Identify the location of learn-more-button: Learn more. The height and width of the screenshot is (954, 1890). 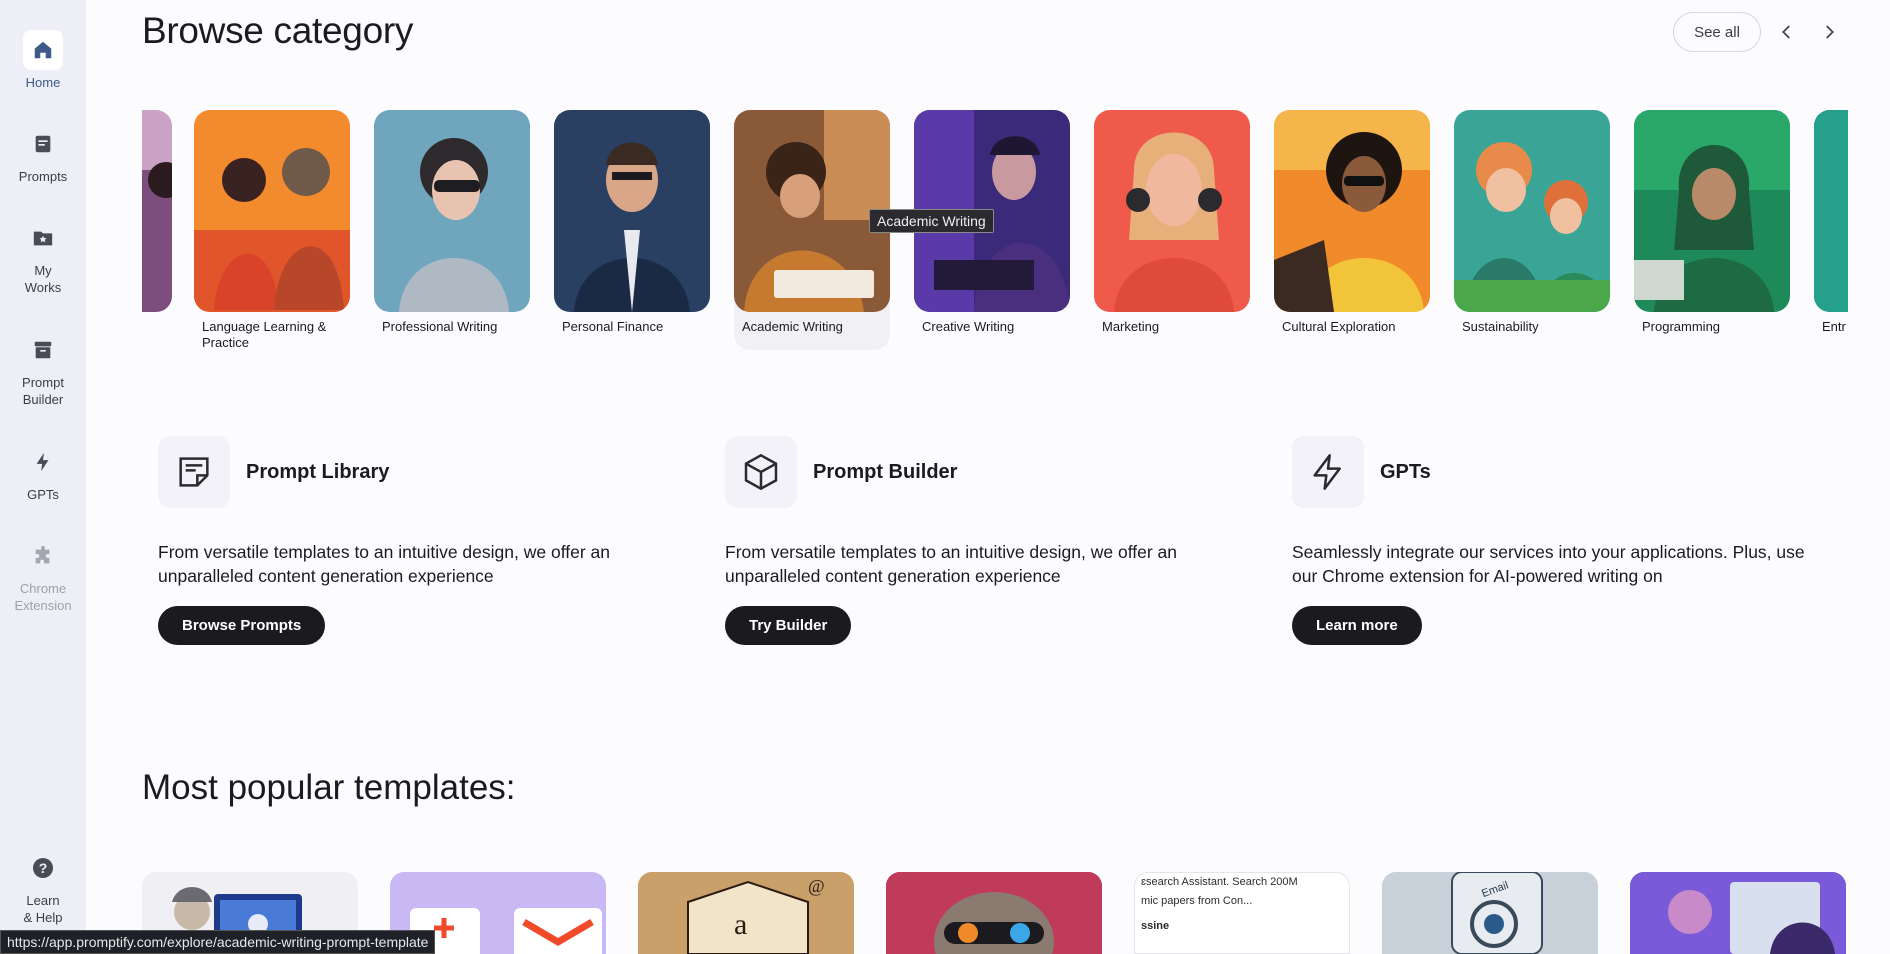
(1357, 625).